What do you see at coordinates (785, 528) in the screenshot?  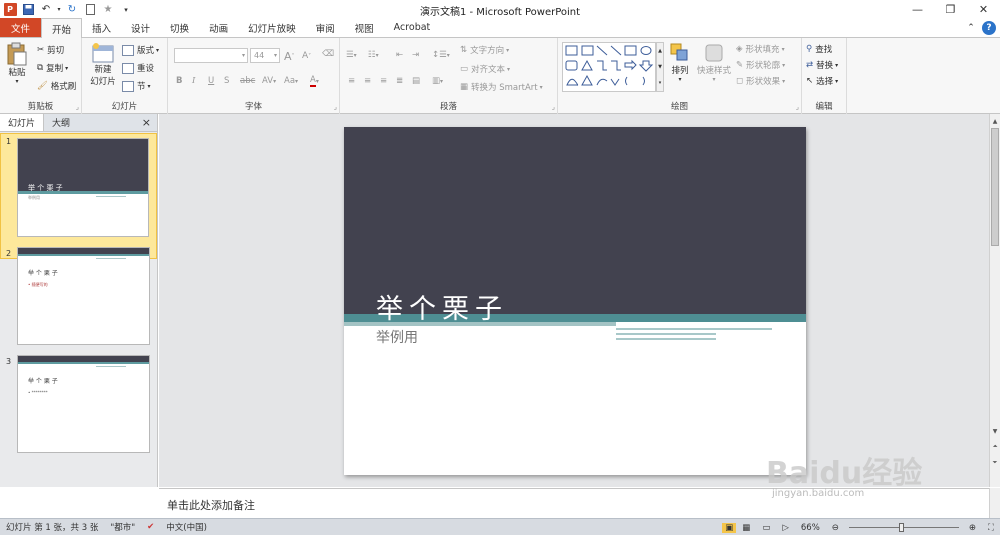 I see `slideshow-icon: ▷` at bounding box center [785, 528].